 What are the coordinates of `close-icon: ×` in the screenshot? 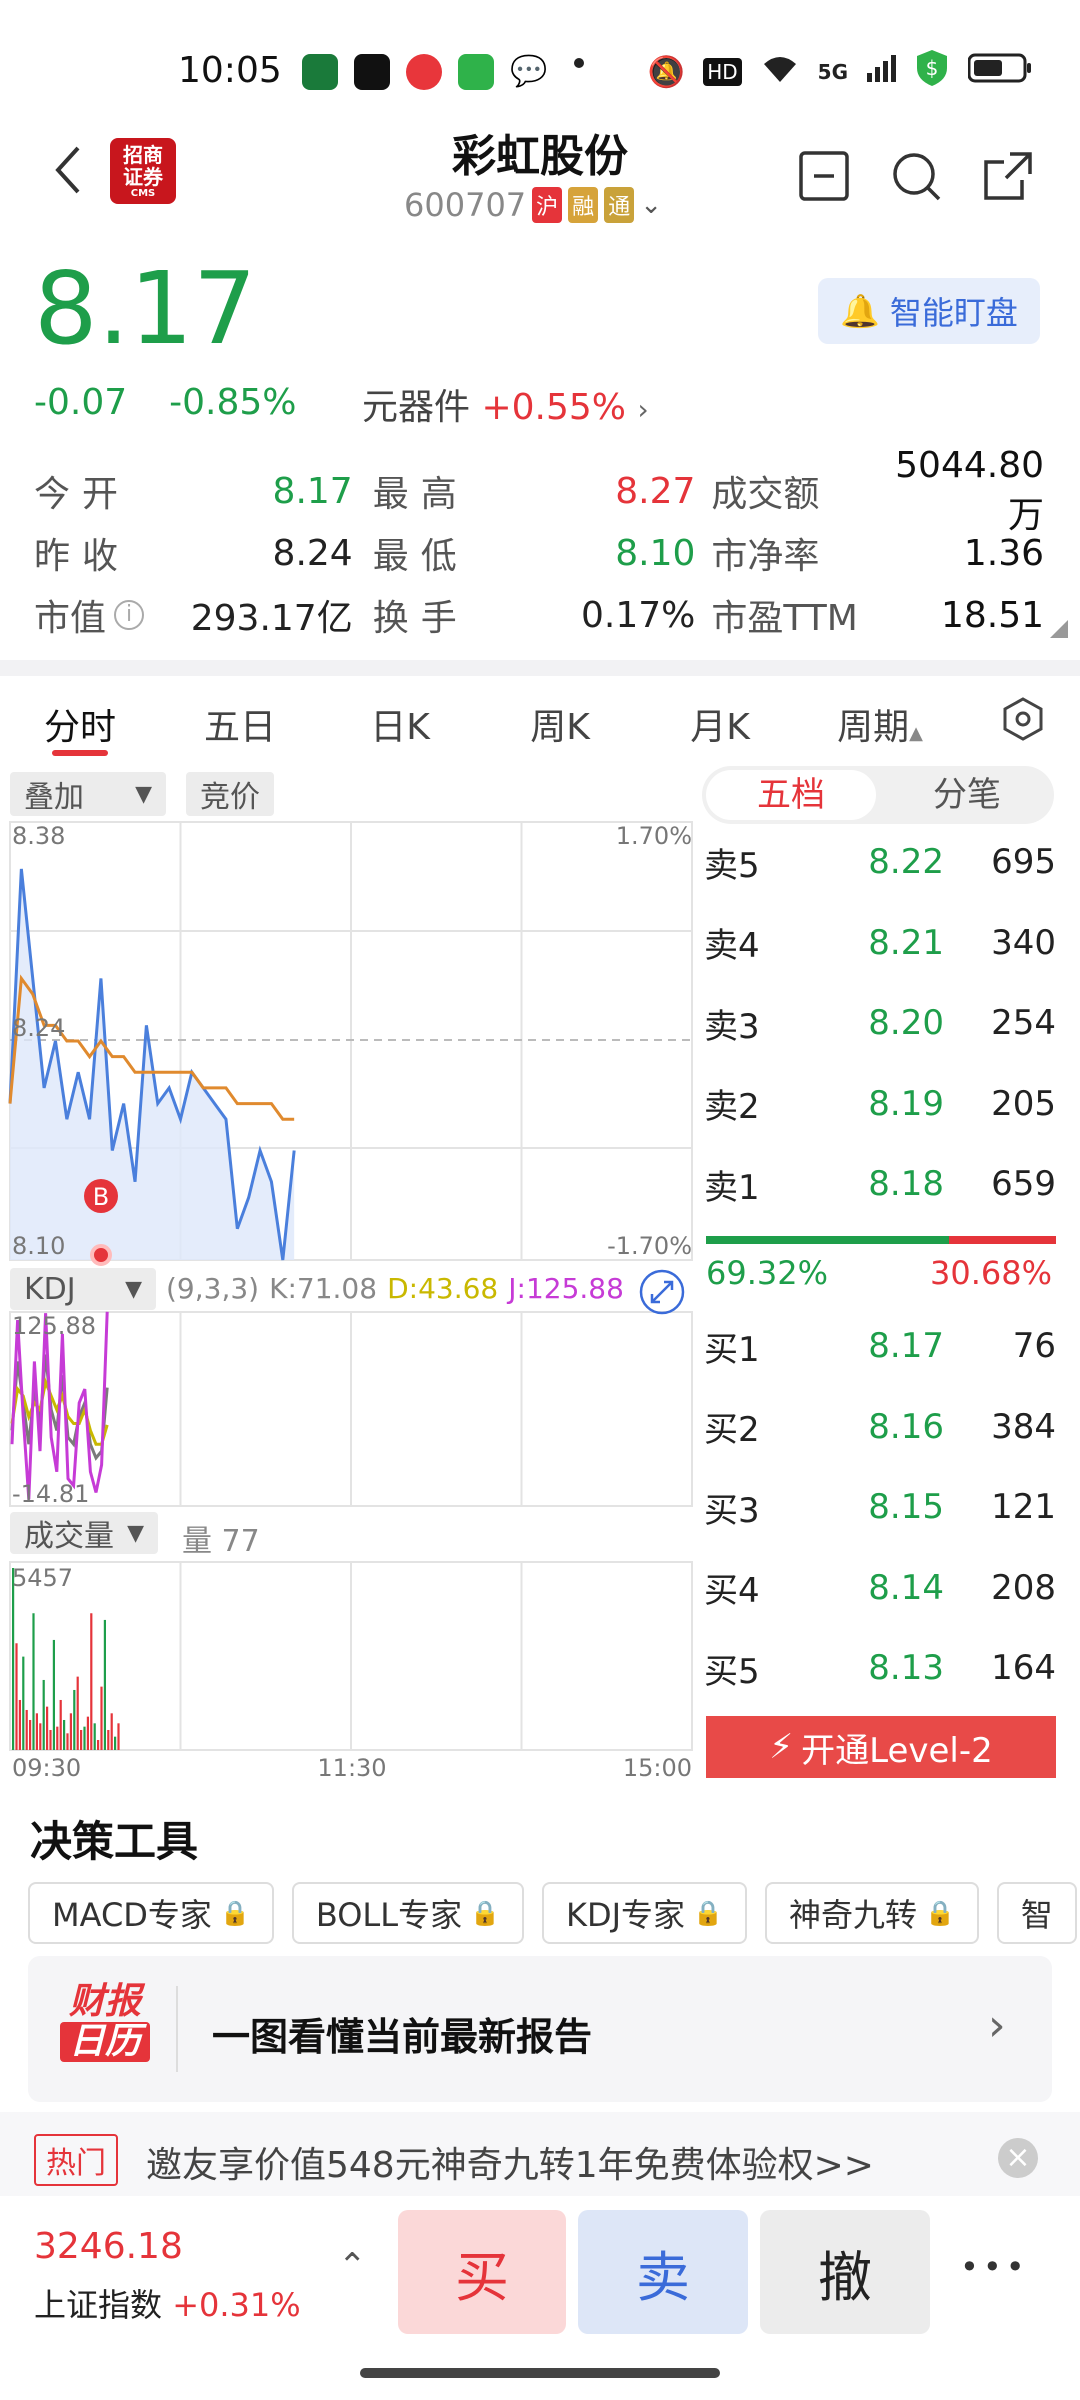 It's located at (1018, 2158).